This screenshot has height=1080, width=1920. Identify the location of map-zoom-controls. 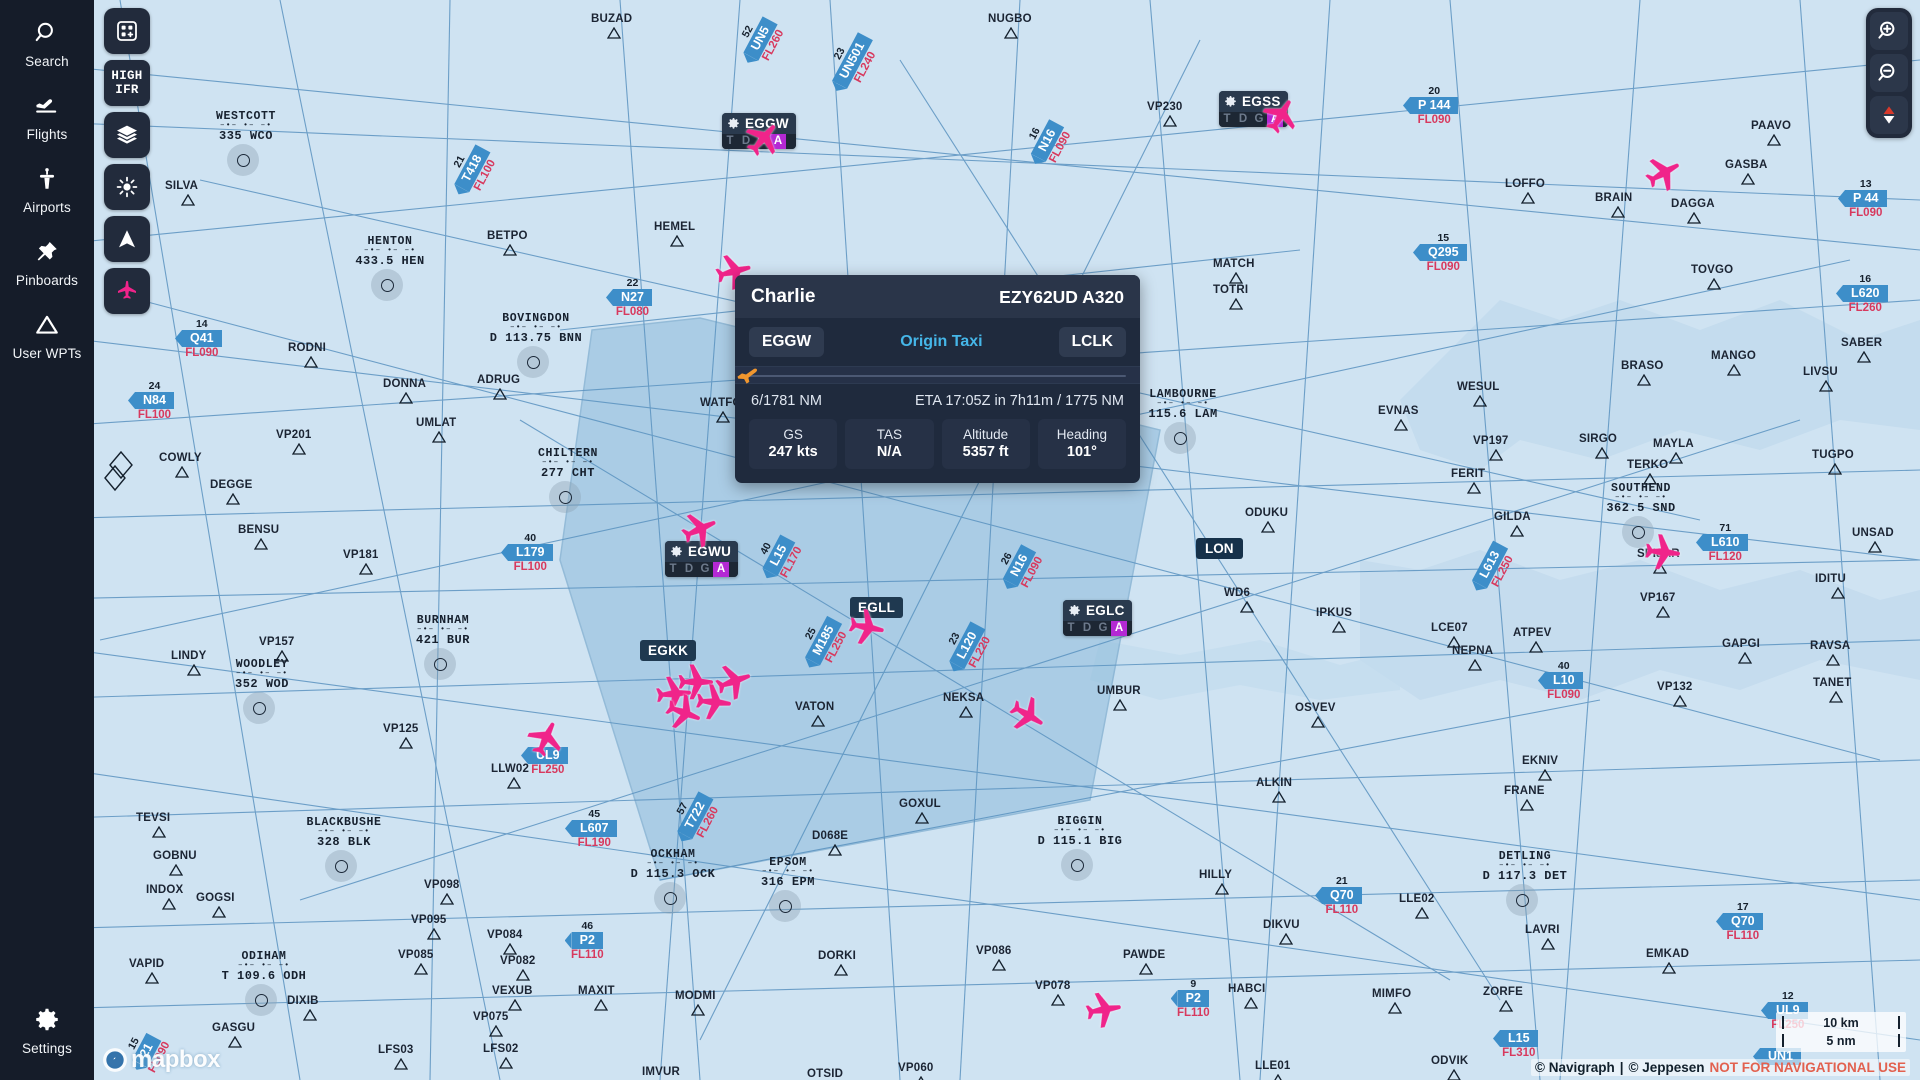
(1889, 73).